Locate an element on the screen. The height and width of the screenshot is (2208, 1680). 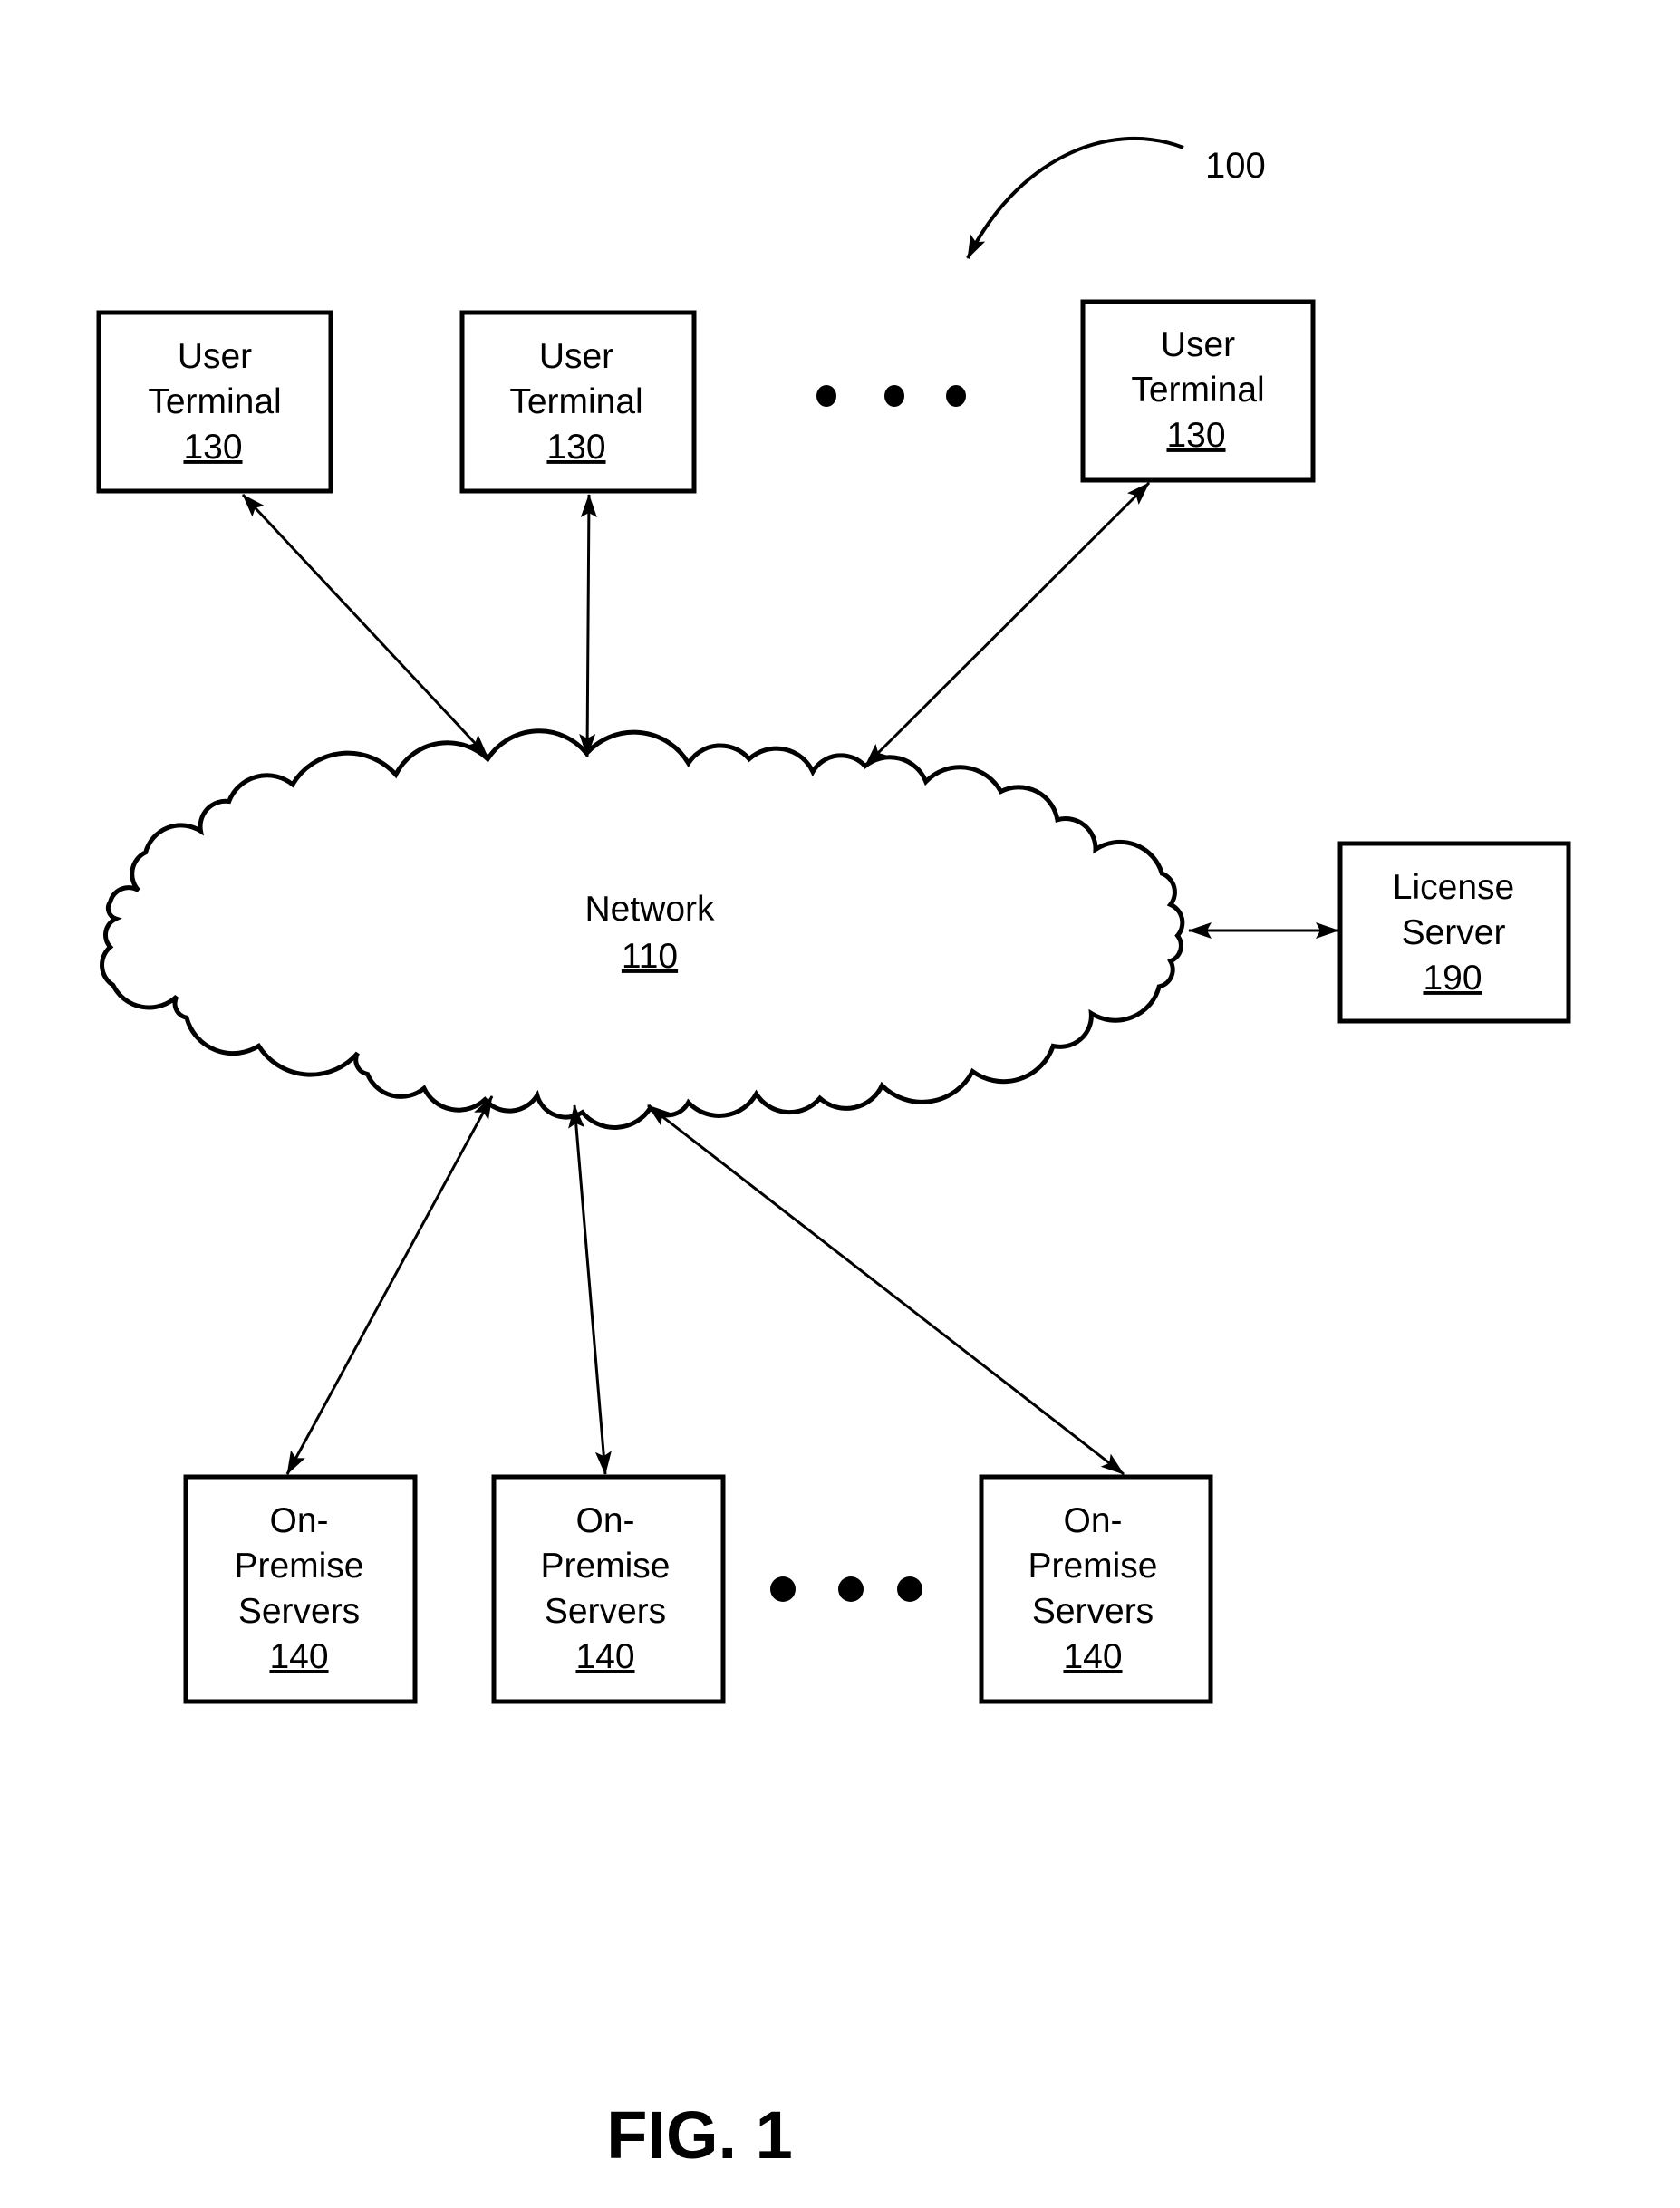
connection-arrow-ut2-network is located at coordinates (588, 625).